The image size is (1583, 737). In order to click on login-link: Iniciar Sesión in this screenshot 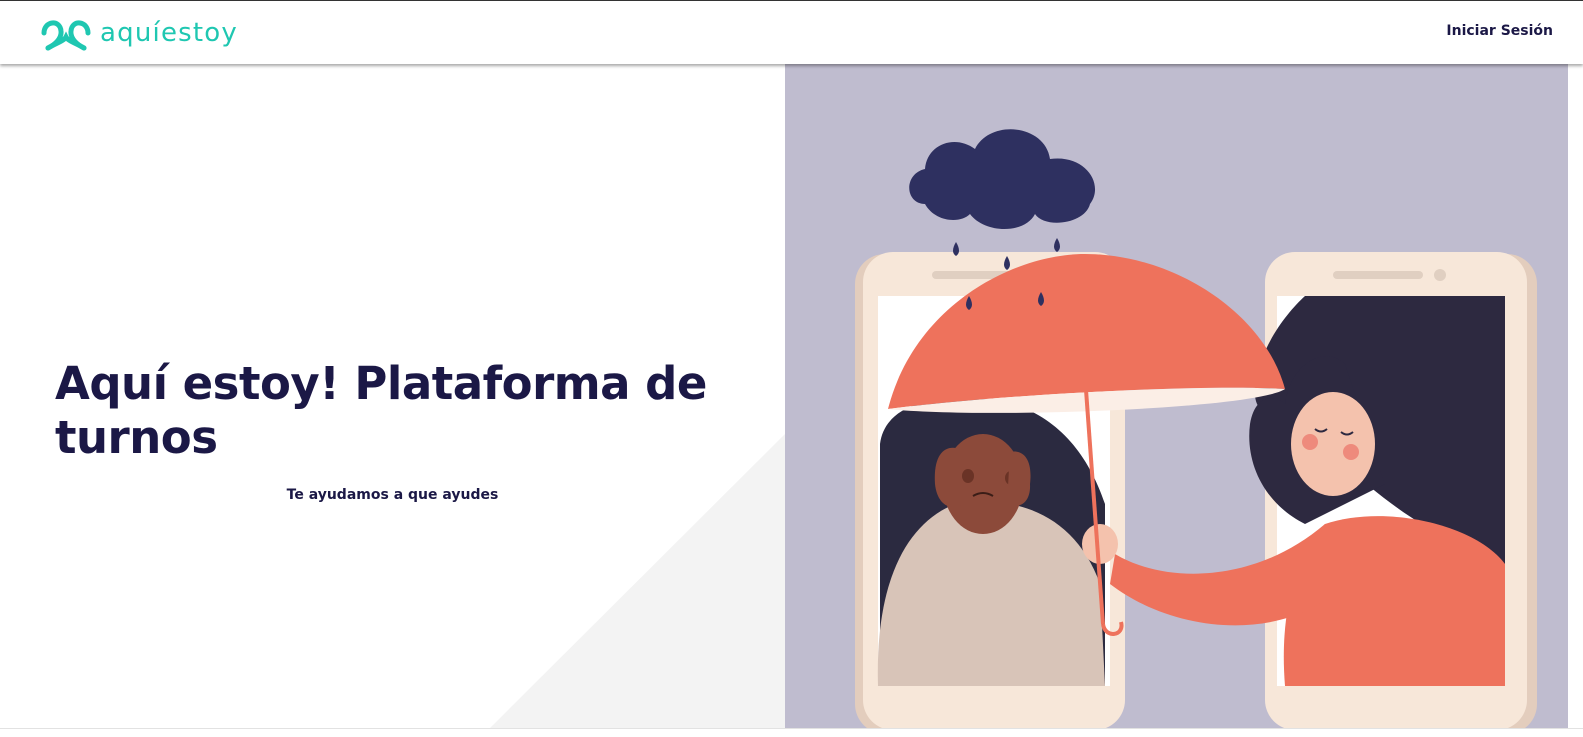, I will do `click(1499, 31)`.